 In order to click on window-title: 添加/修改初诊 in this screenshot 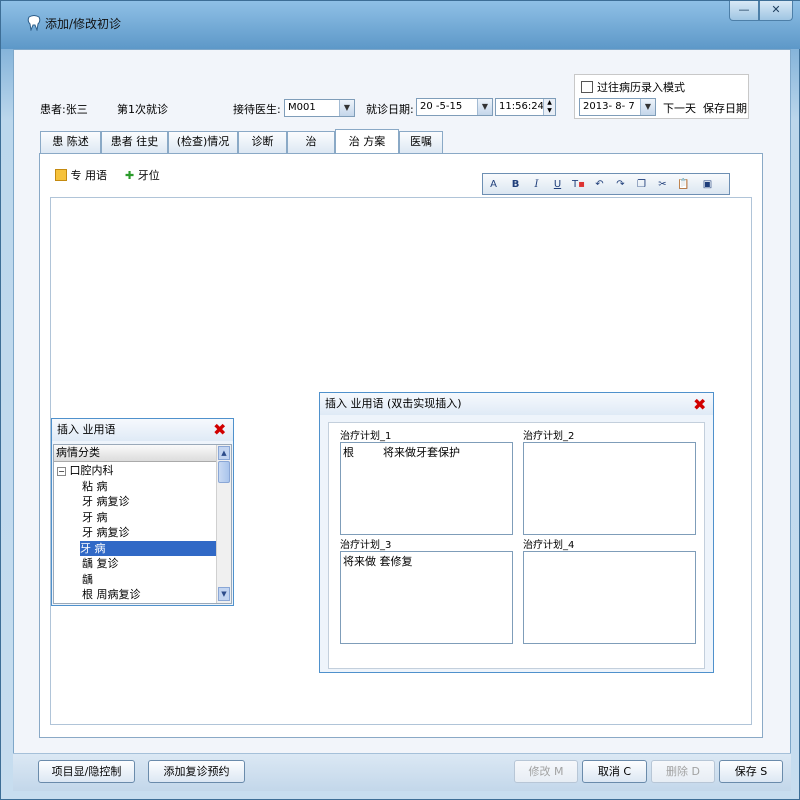, I will do `click(83, 24)`.